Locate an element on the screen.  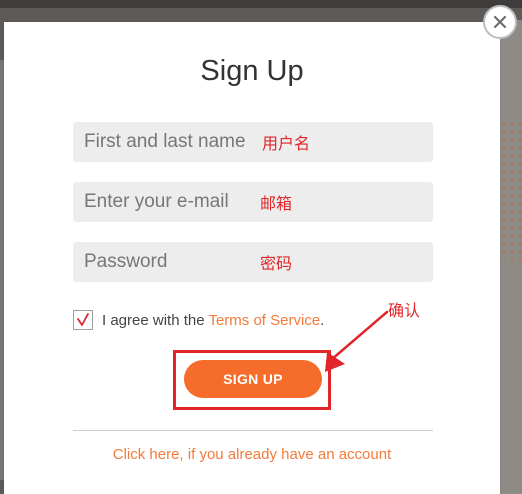
modal-title: Sign Up is located at coordinates (252, 71).